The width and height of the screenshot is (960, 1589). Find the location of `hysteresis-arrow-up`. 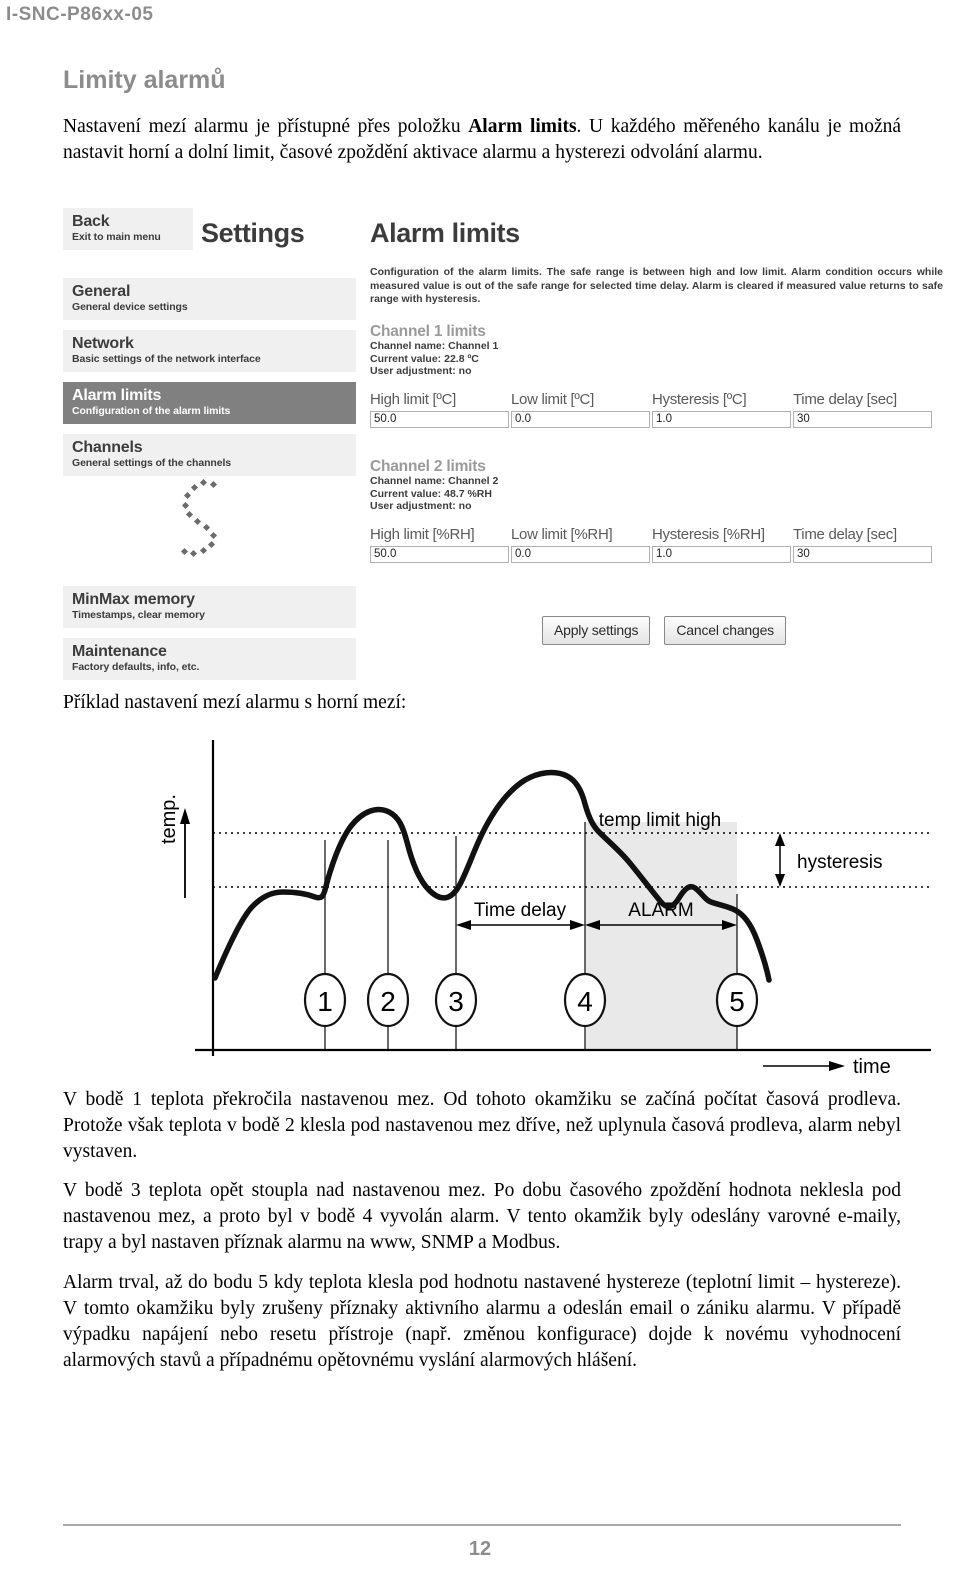

hysteresis-arrow-up is located at coordinates (780, 839).